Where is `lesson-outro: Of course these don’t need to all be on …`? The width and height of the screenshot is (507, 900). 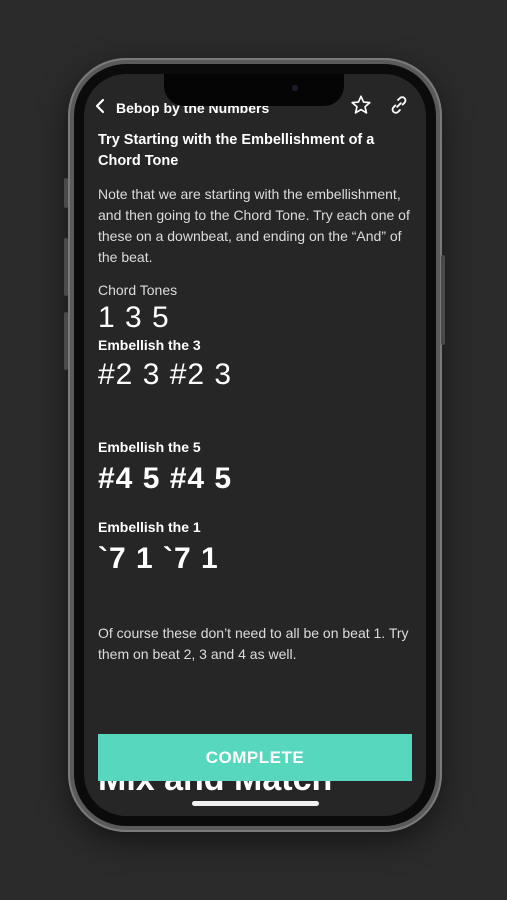
lesson-outro: Of course these don’t need to all be on … is located at coordinates (253, 643).